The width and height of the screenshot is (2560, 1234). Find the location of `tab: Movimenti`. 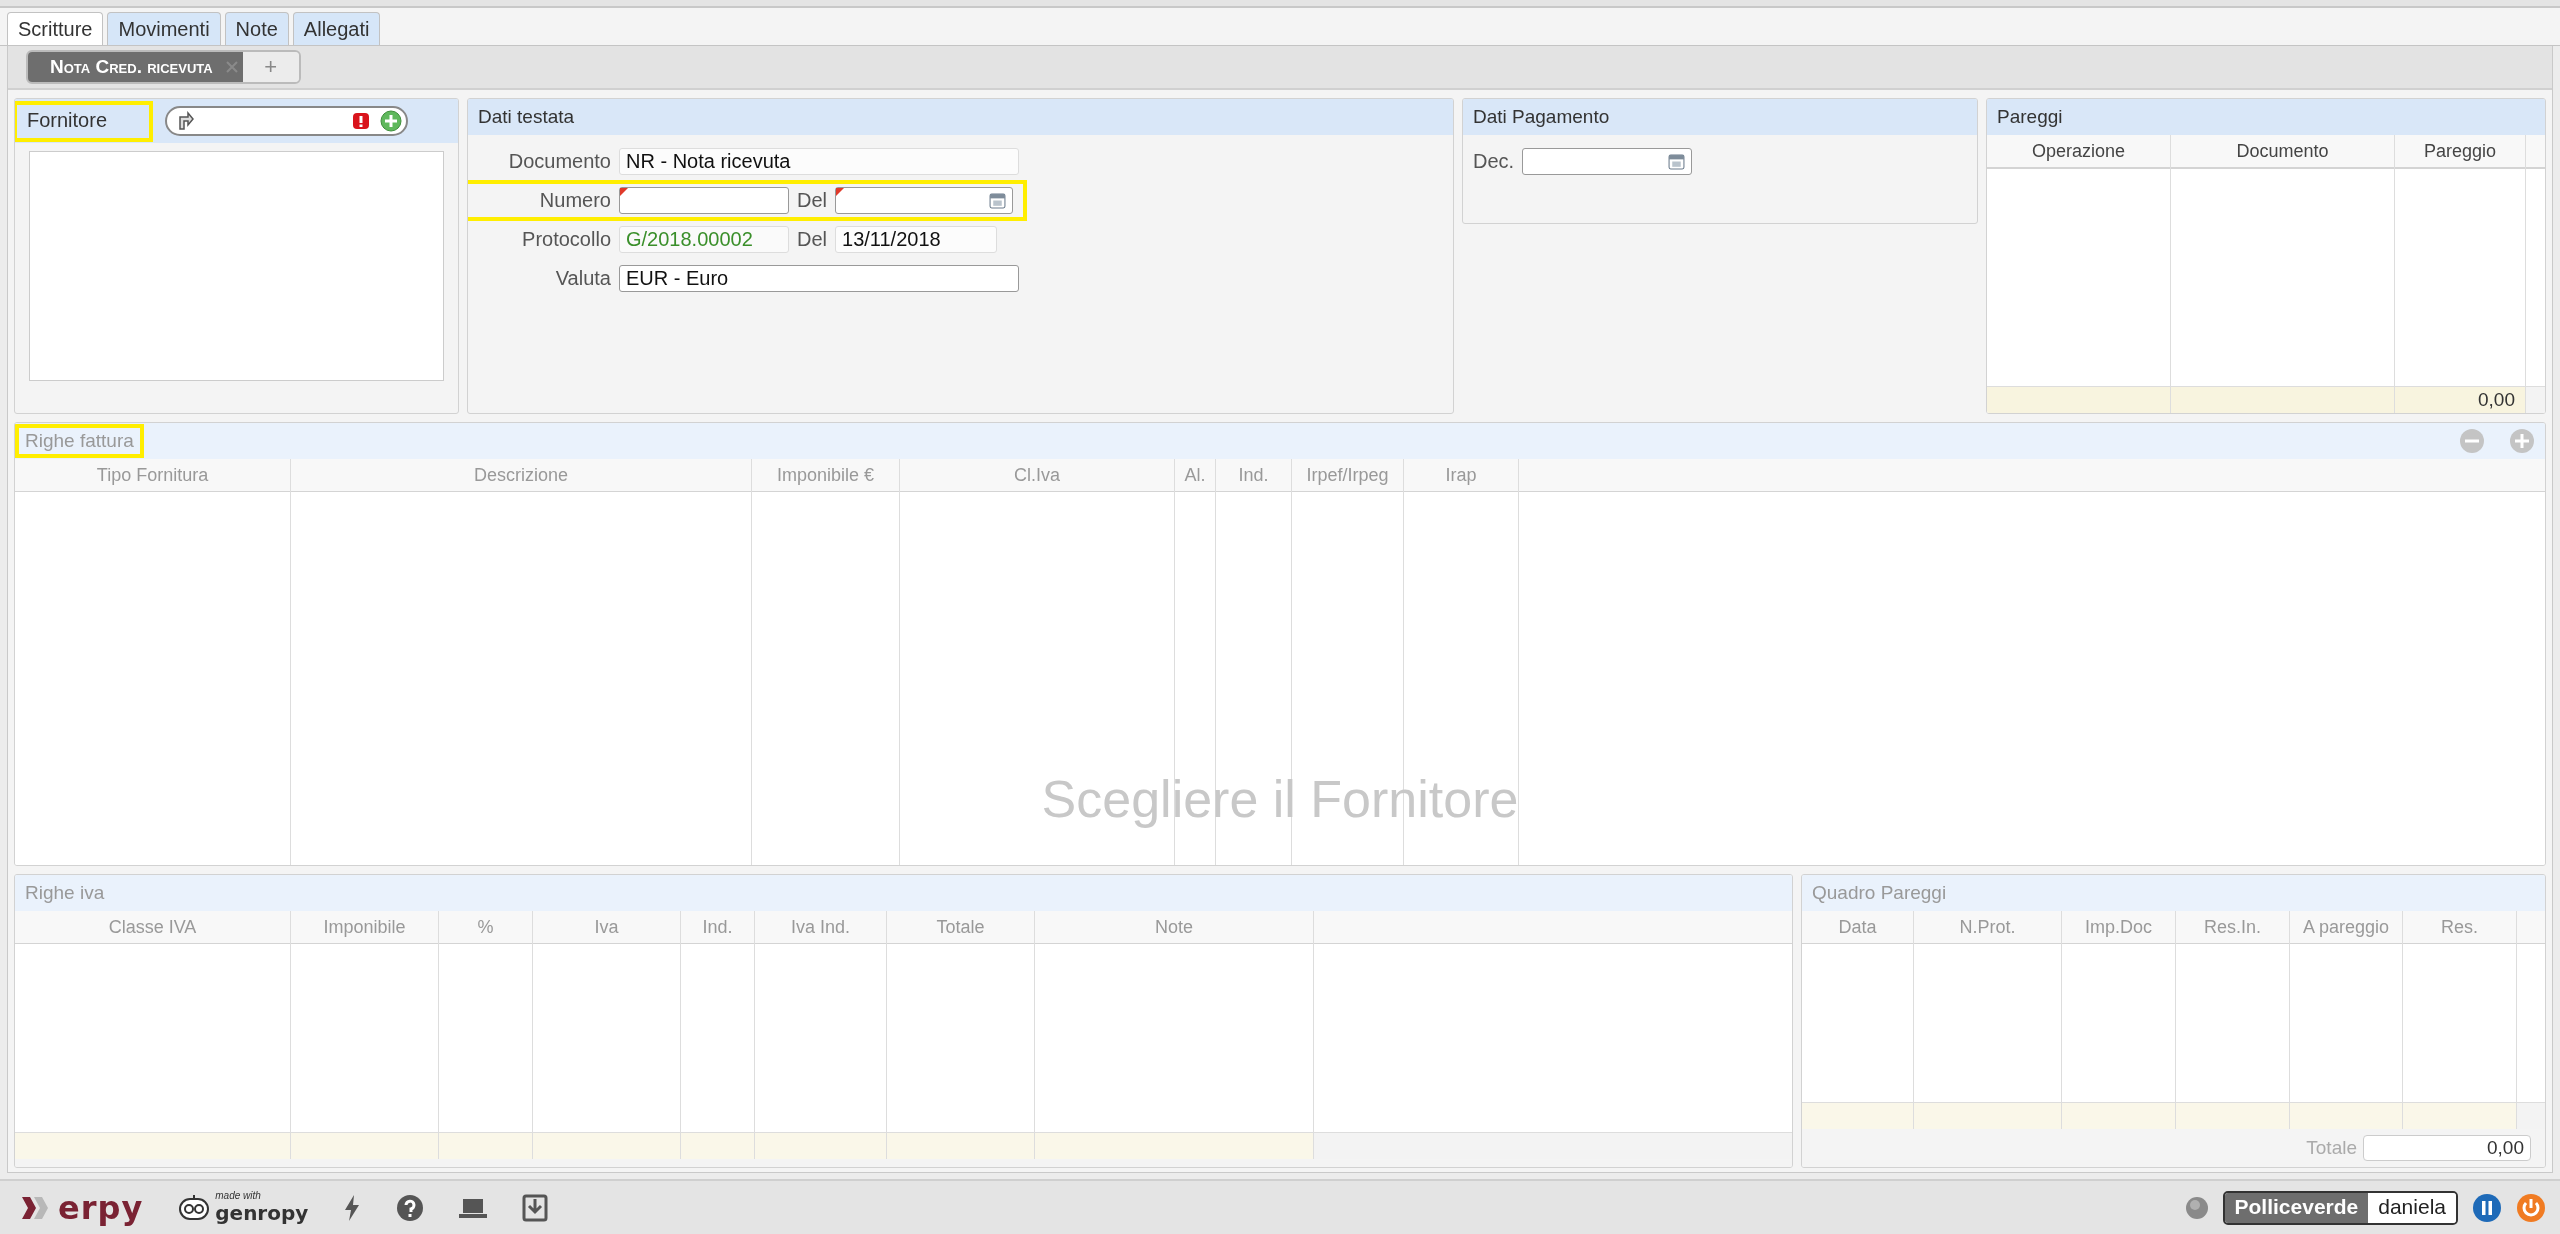

tab: Movimenti is located at coordinates (164, 28).